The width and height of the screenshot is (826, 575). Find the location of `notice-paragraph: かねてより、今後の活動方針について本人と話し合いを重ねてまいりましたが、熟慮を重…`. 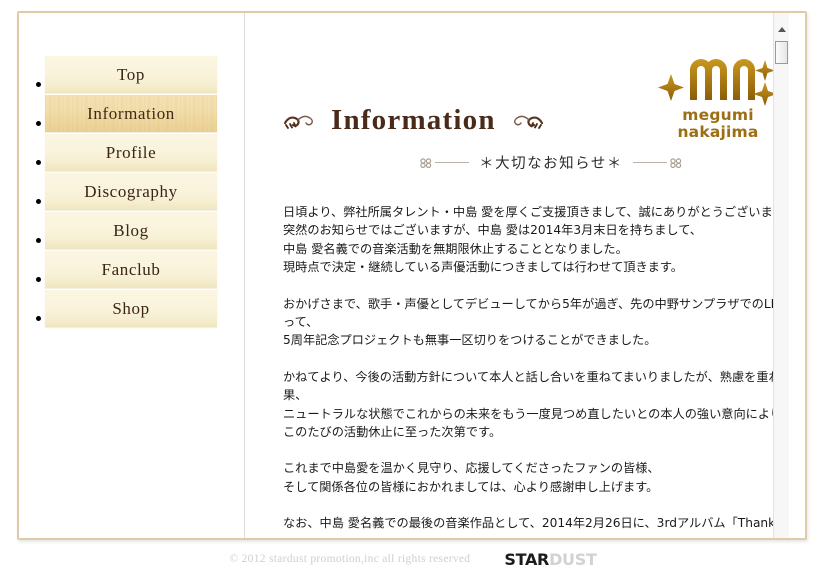

notice-paragraph: かねてより、今後の活動方針について本人と話し合いを重ねてまいりましたが、熟慮を重… is located at coordinates (536, 404).